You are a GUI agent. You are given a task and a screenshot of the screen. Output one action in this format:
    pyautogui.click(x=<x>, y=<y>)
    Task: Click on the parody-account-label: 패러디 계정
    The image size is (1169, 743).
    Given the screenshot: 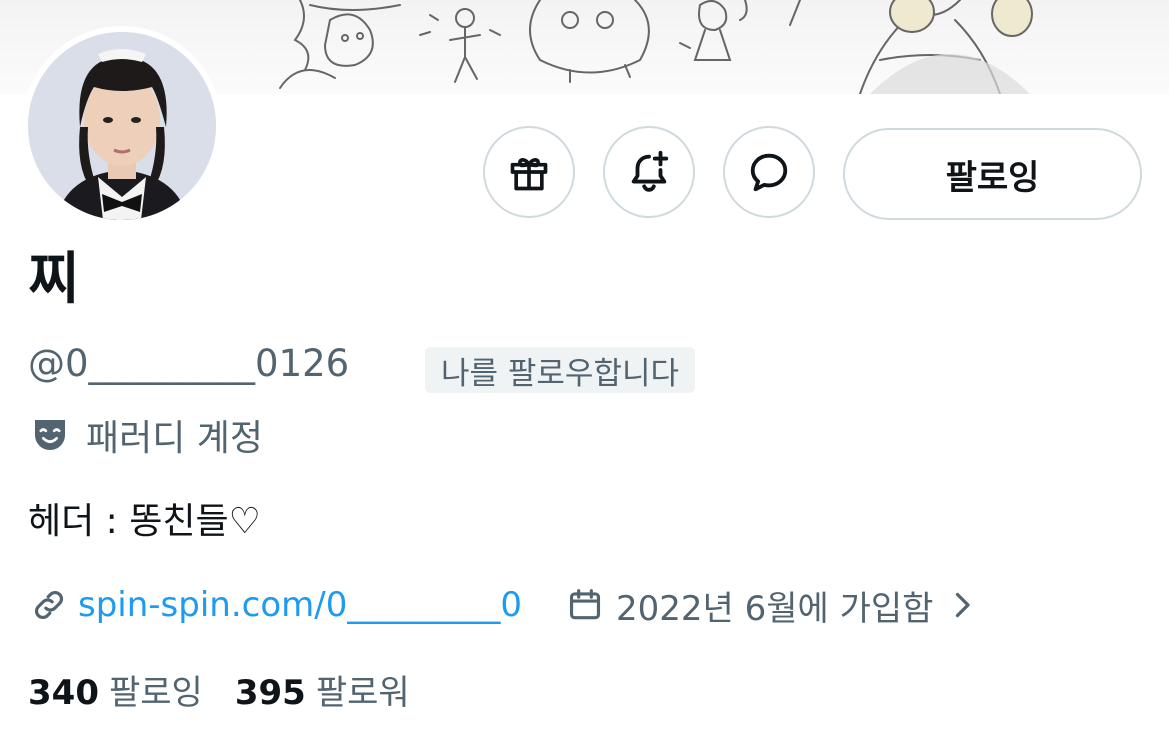 What is the action you would take?
    pyautogui.click(x=146, y=435)
    